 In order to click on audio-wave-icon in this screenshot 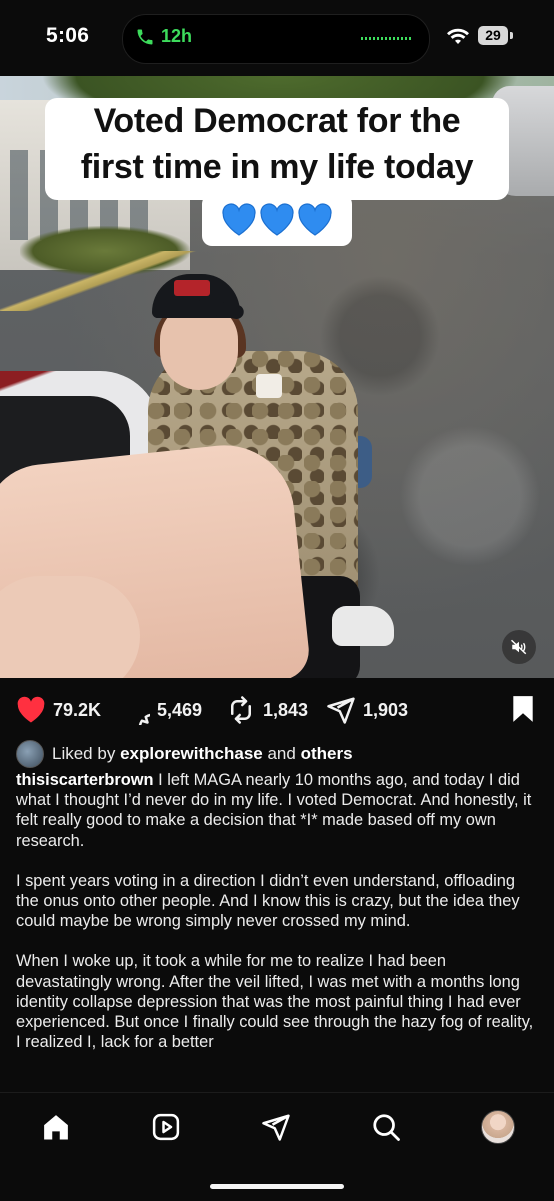, I will do `click(387, 38)`.